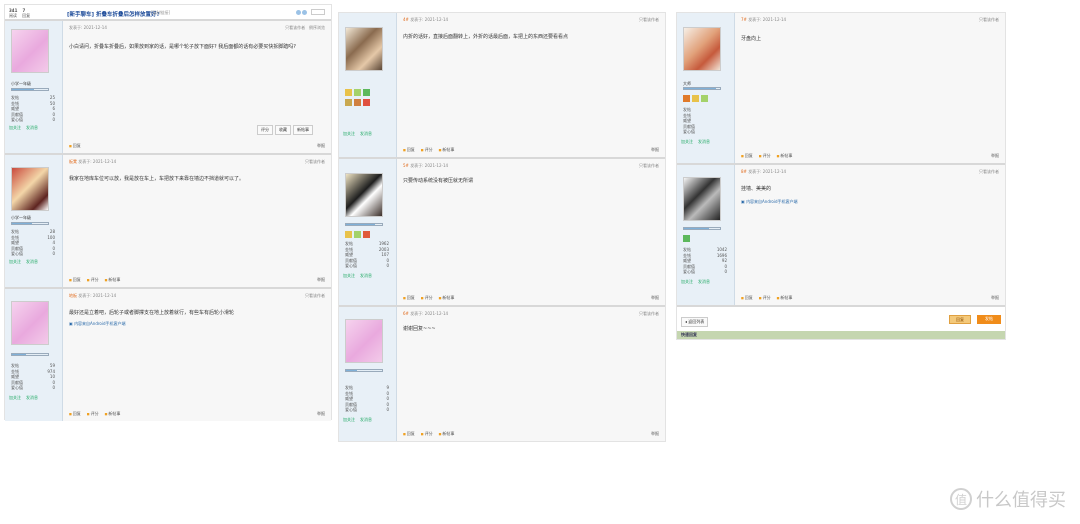 This screenshot has height=524, width=1080. Describe the element at coordinates (531, 166) in the screenshot. I see `post-meta: 5# 发表于: 2021-12-14 只看该作者` at that location.